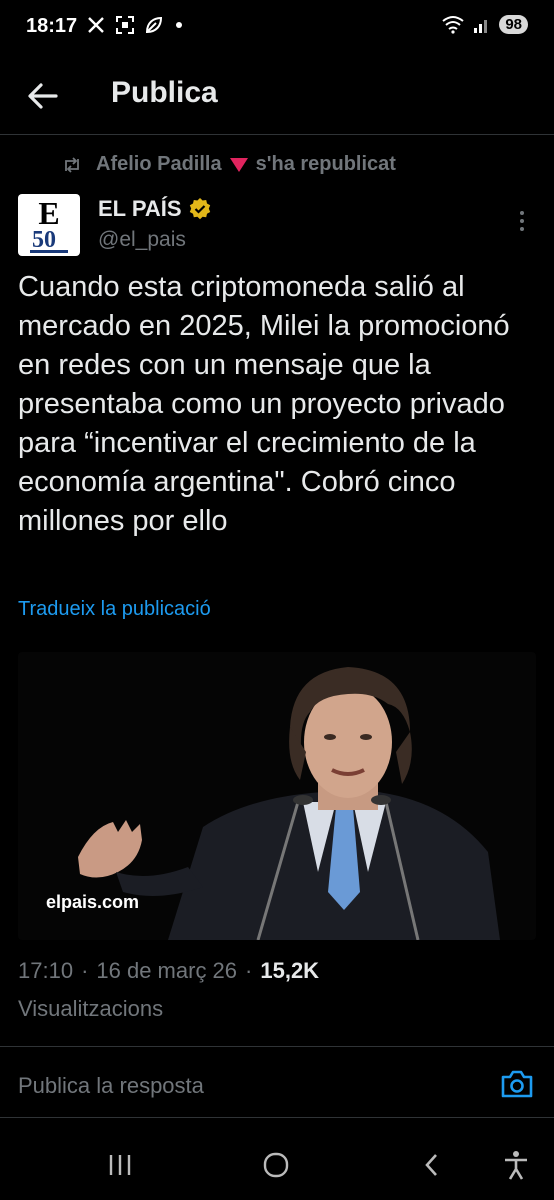 Image resolution: width=554 pixels, height=1200 pixels. What do you see at coordinates (289, 971) in the screenshot?
I see `view-count: 15,2K` at bounding box center [289, 971].